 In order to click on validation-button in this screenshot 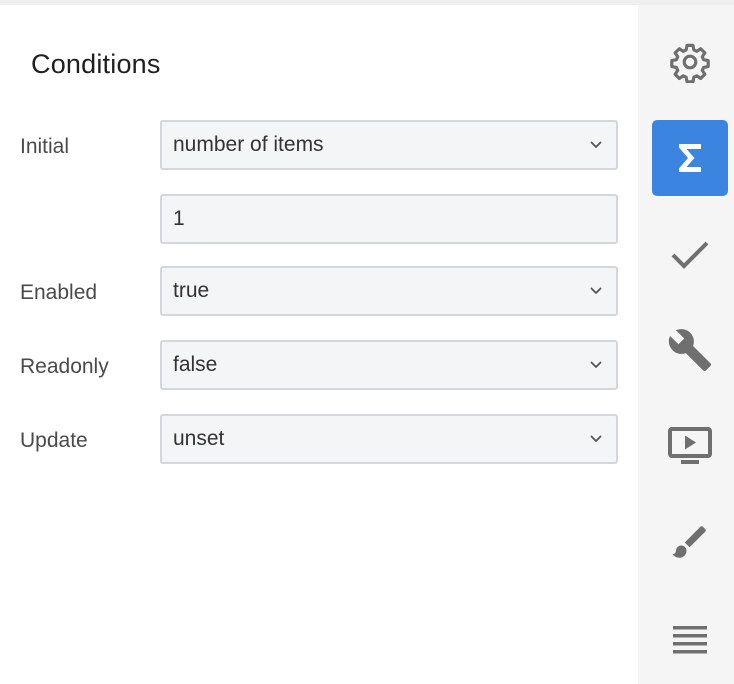, I will do `click(690, 254)`.